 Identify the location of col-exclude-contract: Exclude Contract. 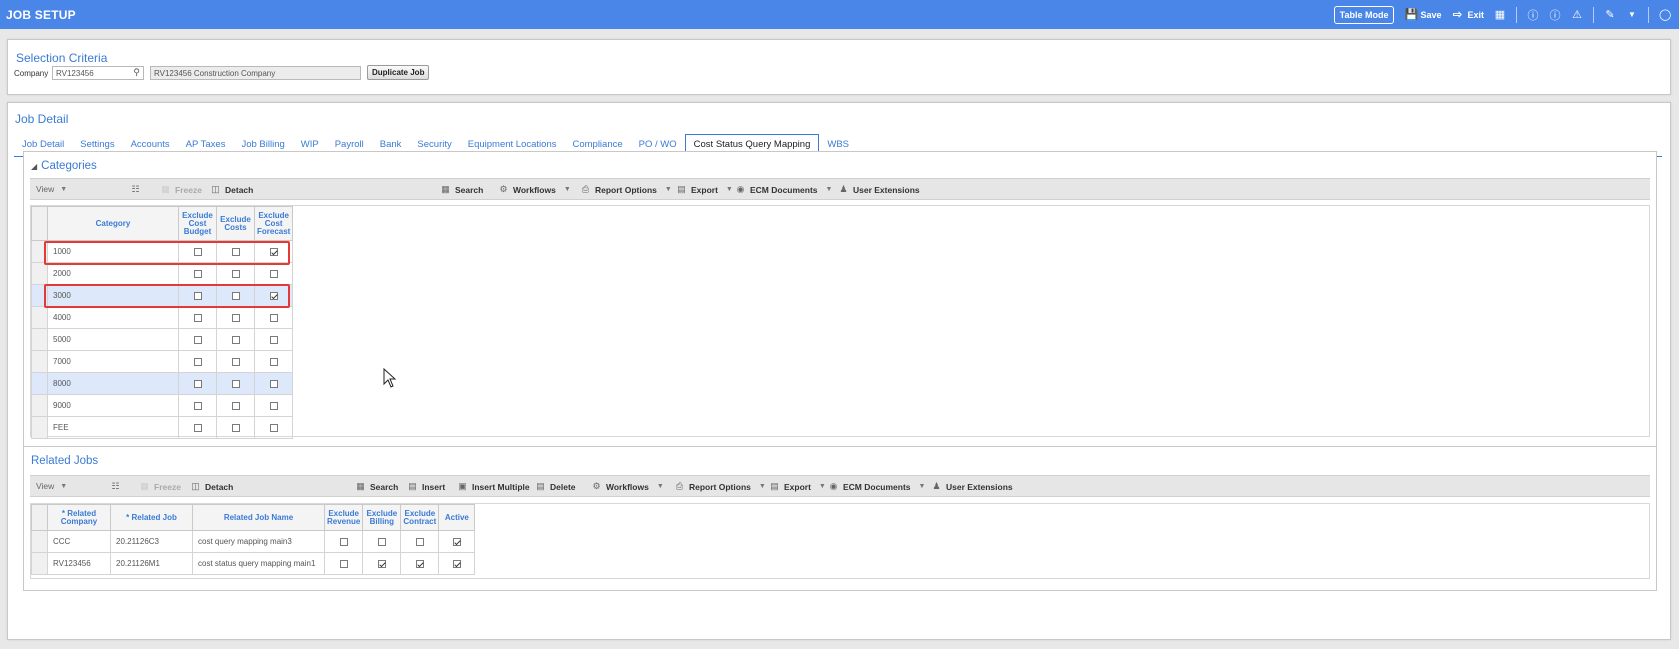
(420, 517).